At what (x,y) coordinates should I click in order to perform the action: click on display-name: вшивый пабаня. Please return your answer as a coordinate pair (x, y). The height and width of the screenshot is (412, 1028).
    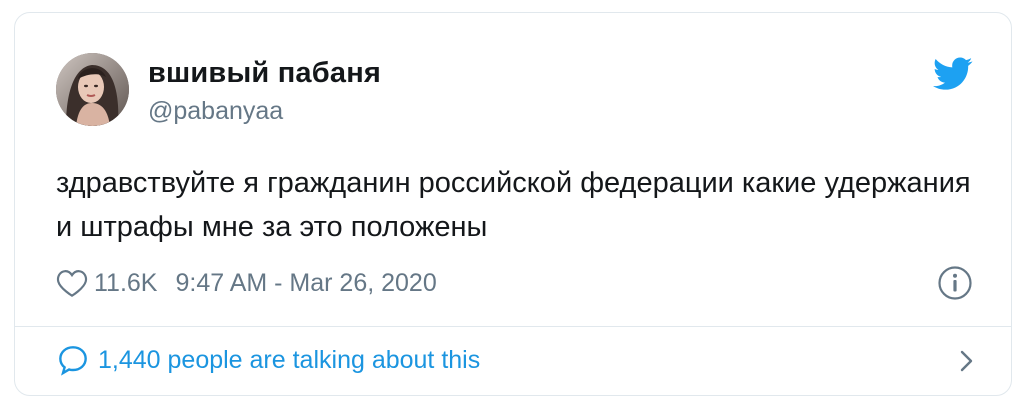
    Looking at the image, I should click on (264, 73).